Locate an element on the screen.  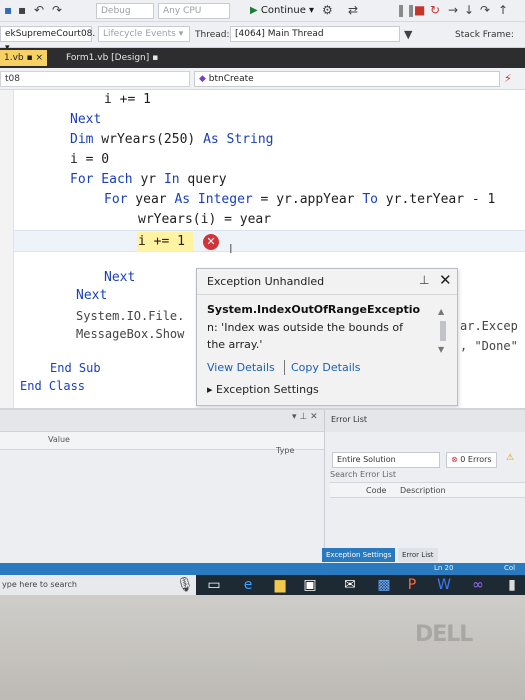
restart-icon: ↻ is located at coordinates (435, 10).